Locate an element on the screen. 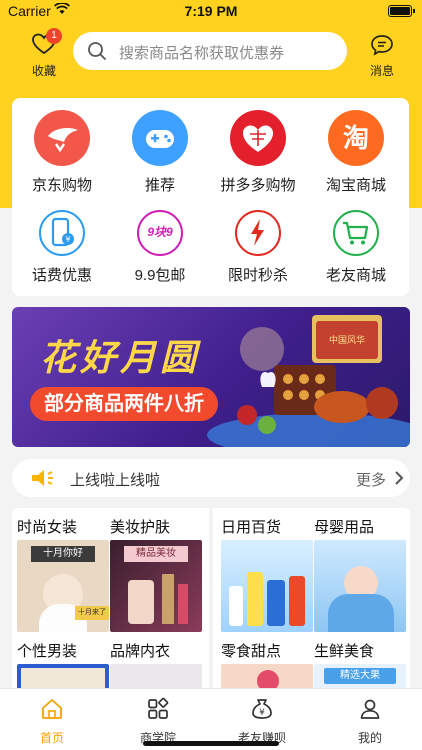 The height and width of the screenshot is (750, 422). money-bag-icon: ¥ is located at coordinates (262, 709).